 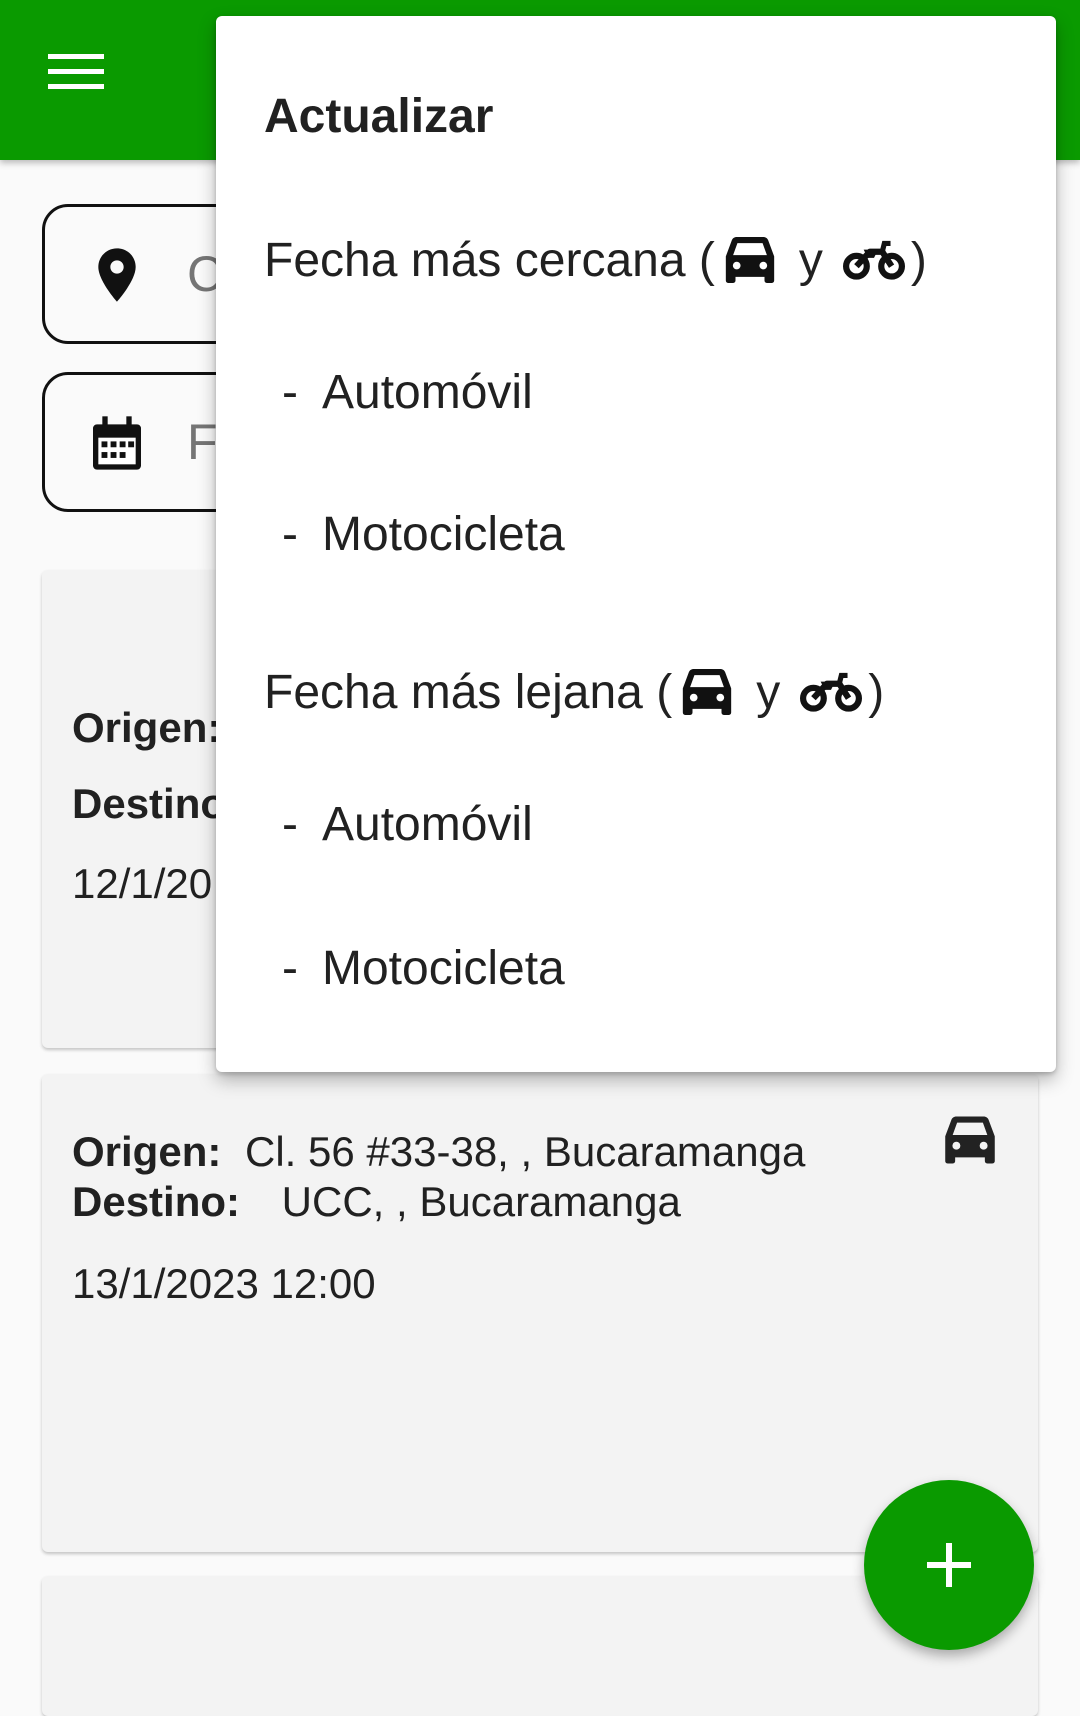 I want to click on destination-line: Destino, so click(x=149, y=804).